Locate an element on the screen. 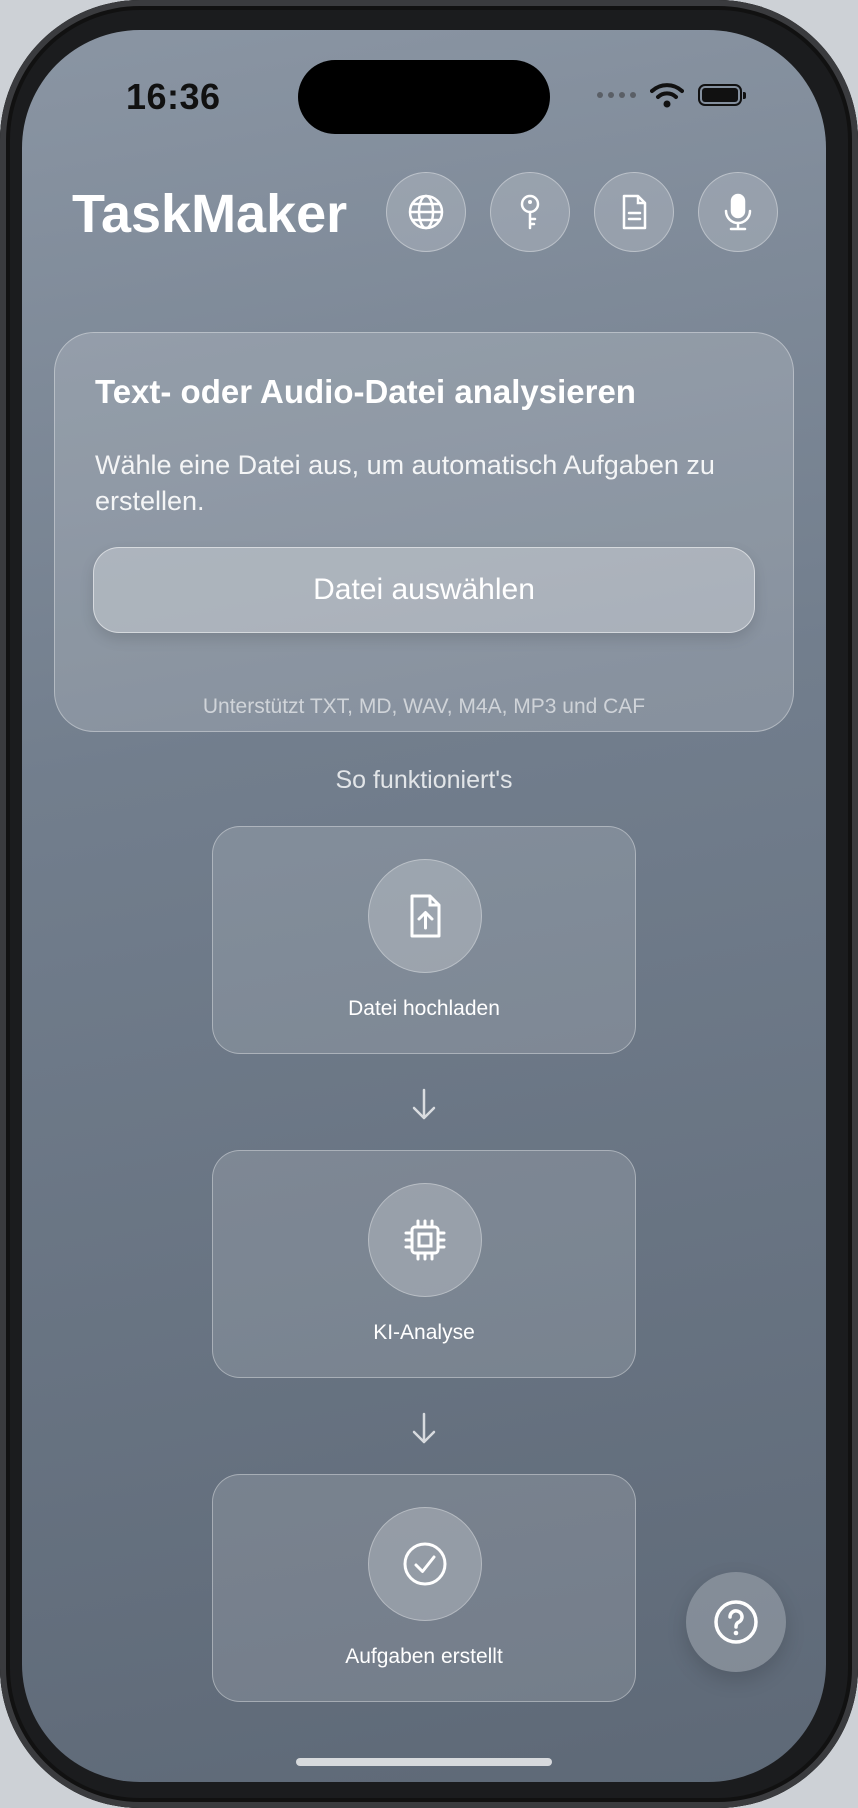 The width and height of the screenshot is (858, 1808). step-card-tasks-created: Aufgaben erstellt is located at coordinates (424, 1588).